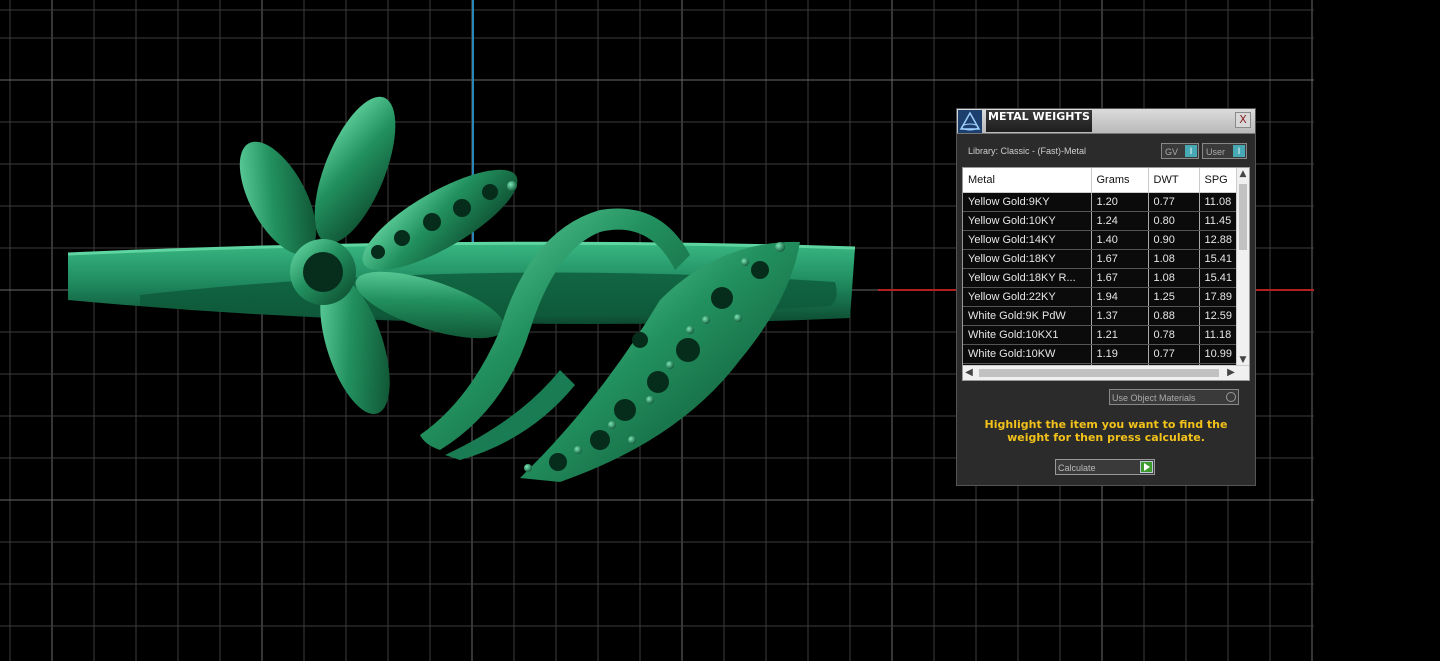  What do you see at coordinates (1219, 335) in the screenshot?
I see `spg-cell: 11.18` at bounding box center [1219, 335].